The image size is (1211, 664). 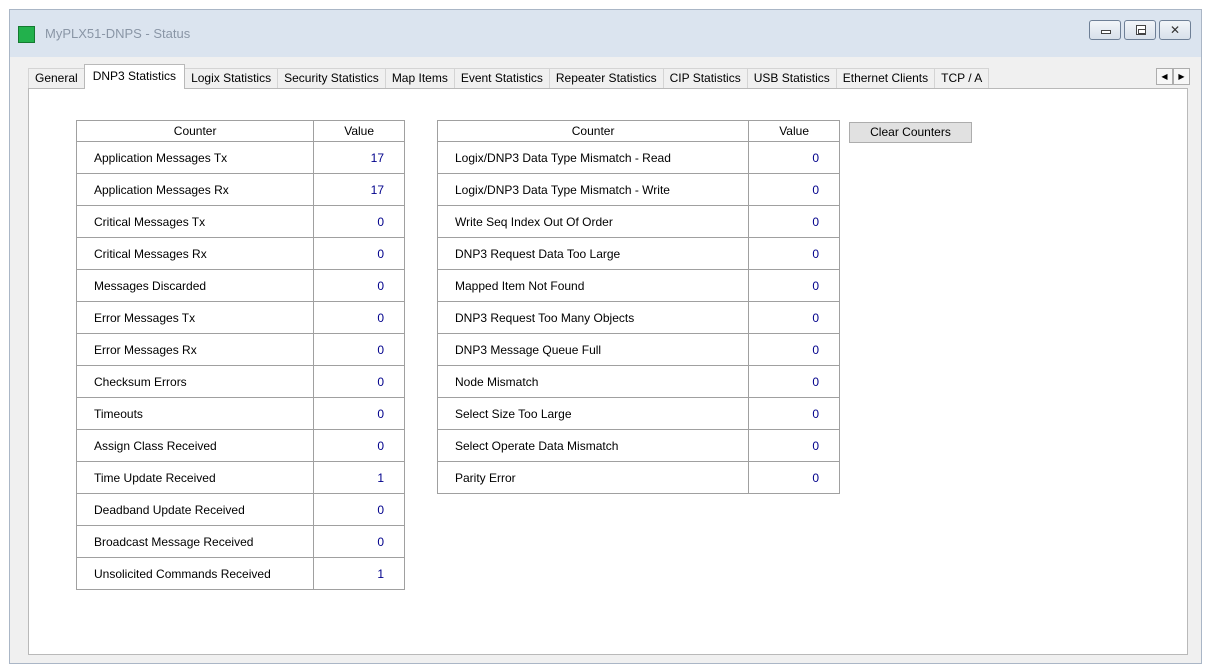 I want to click on table-header-row: Counter Value, so click(x=240, y=131).